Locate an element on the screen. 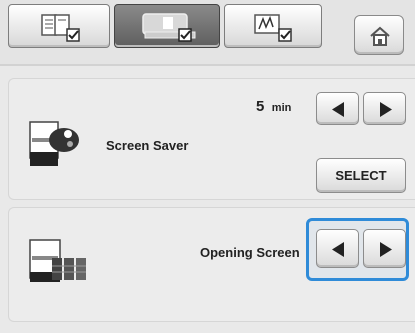 The width and height of the screenshot is (415, 333). opening-screen-label: Opening Screen is located at coordinates (250, 252).